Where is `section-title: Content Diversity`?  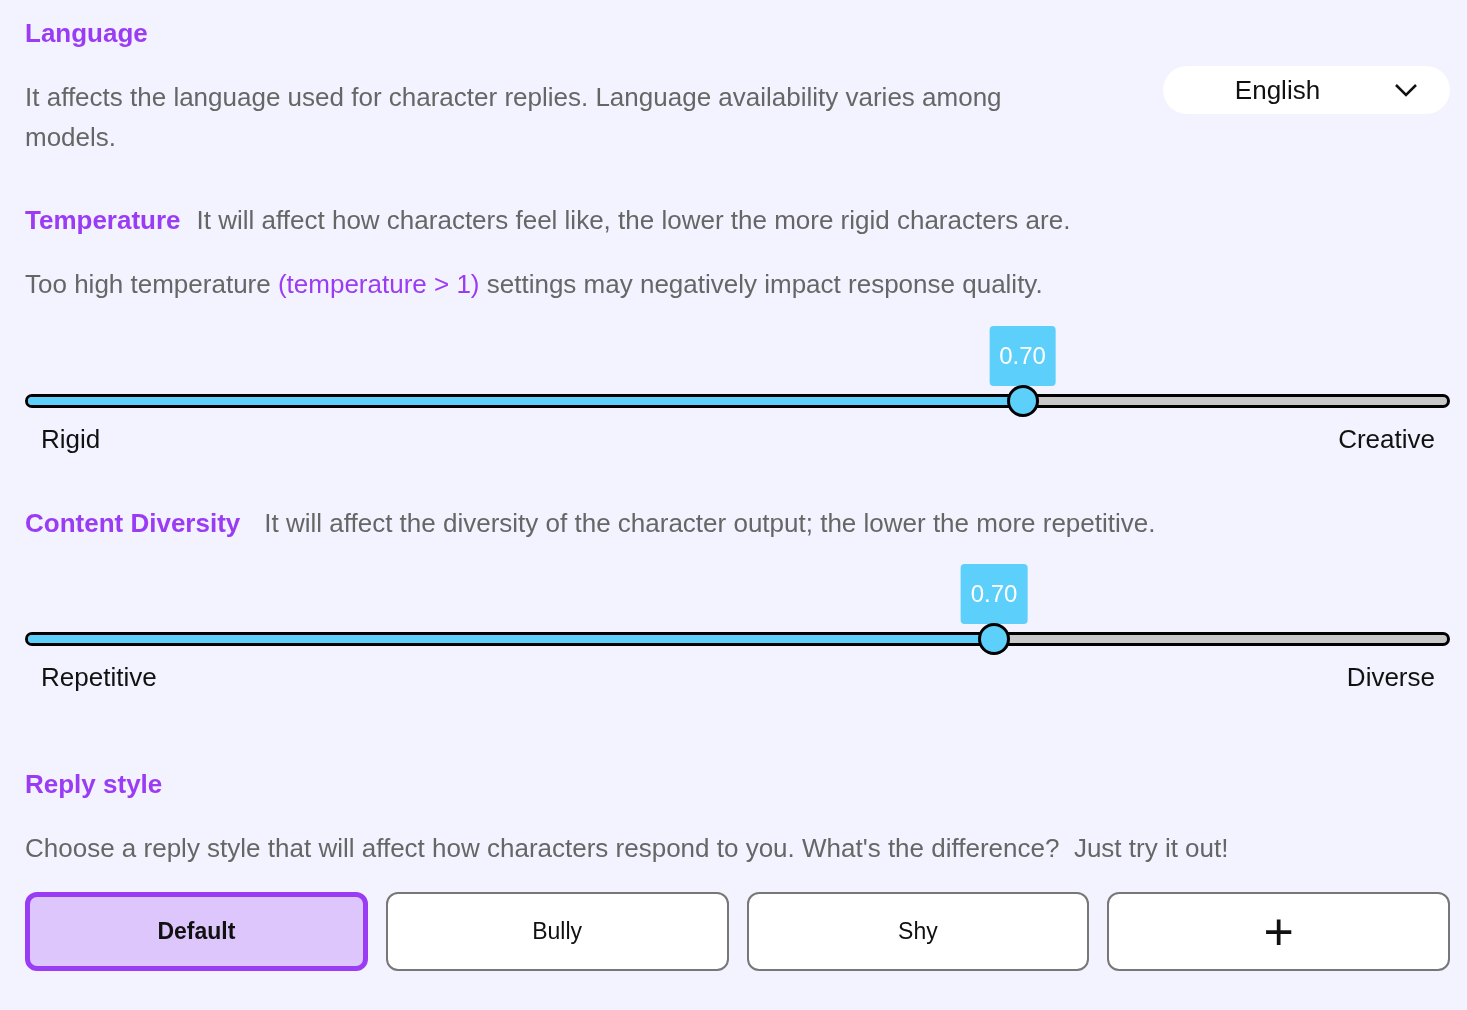 section-title: Content Diversity is located at coordinates (133, 523).